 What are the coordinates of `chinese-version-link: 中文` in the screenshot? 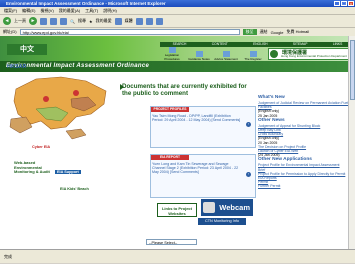 It's located at (27, 49).